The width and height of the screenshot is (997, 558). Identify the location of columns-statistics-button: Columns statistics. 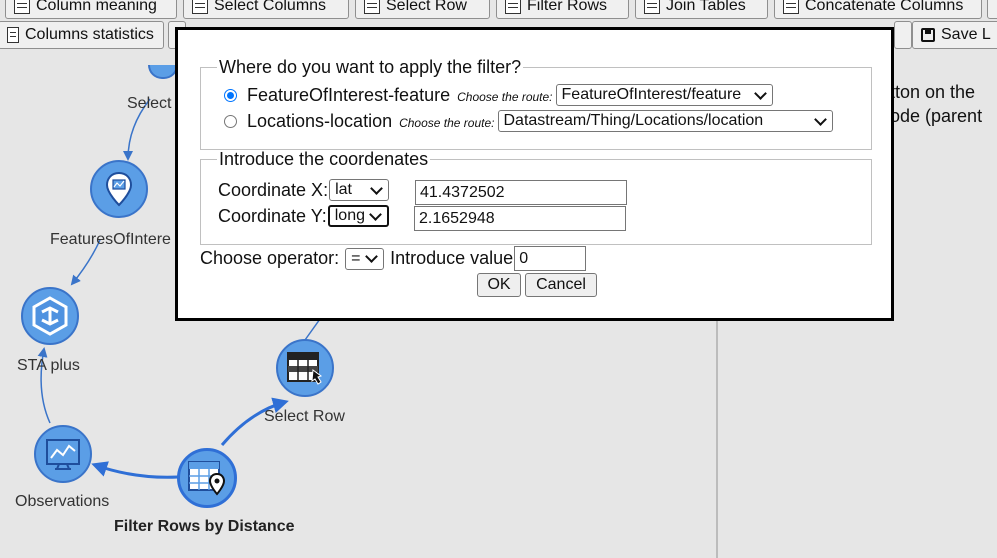
(82, 35).